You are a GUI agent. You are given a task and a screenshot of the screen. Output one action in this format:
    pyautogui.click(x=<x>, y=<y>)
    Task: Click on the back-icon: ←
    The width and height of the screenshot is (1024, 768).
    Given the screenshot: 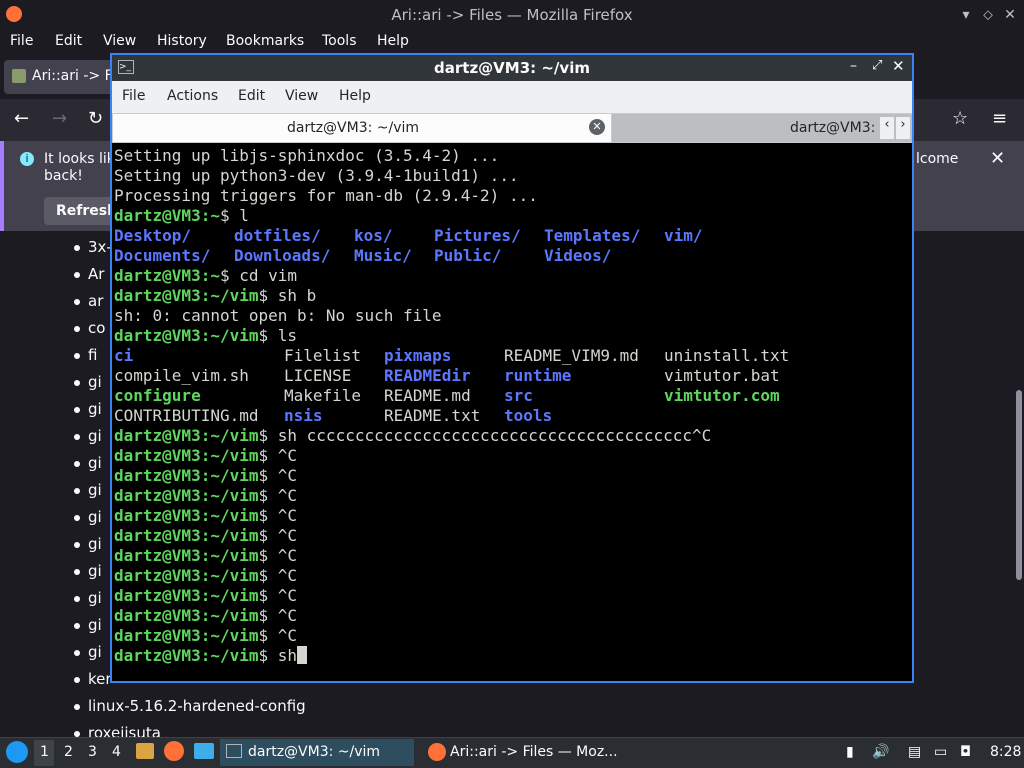 What is the action you would take?
    pyautogui.click(x=21, y=118)
    